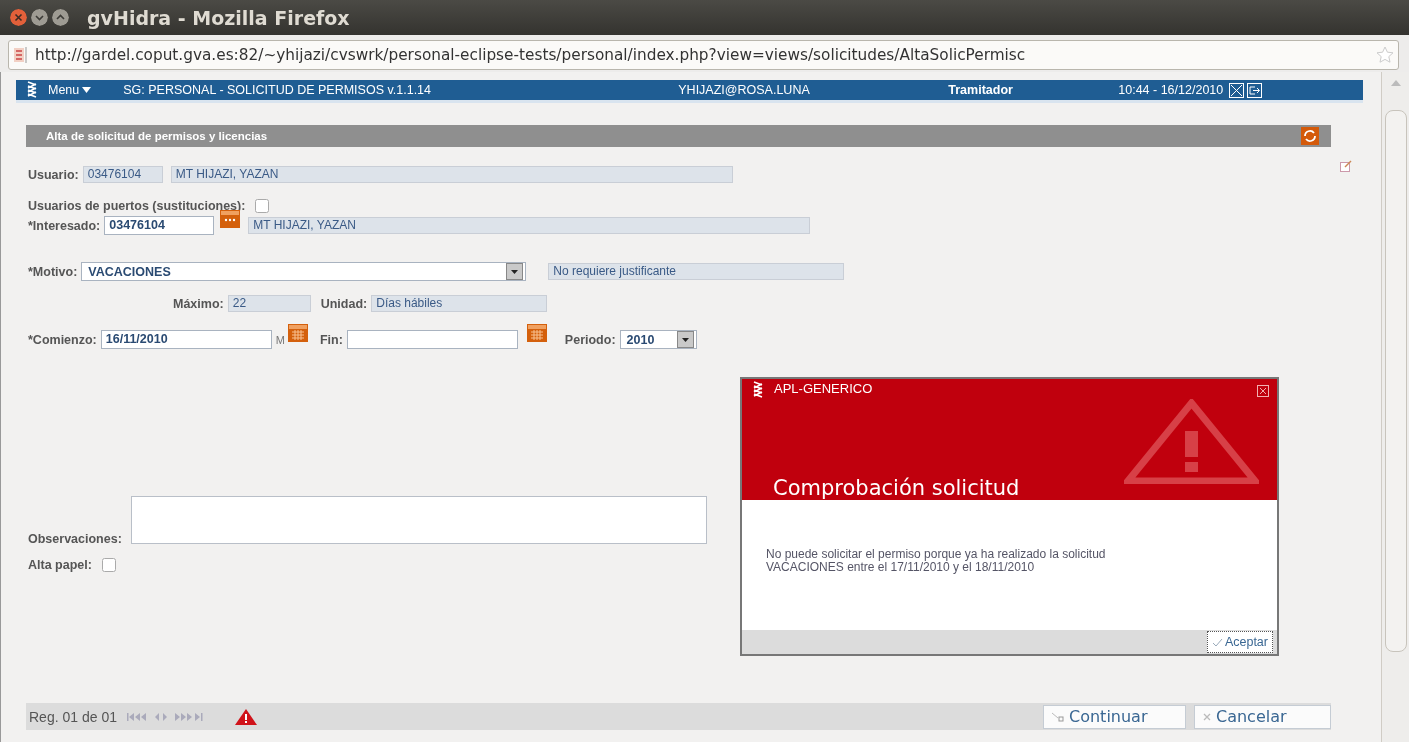 This screenshot has width=1409, height=742. What do you see at coordinates (459, 303) in the screenshot?
I see `read-only-field: Días hábiles` at bounding box center [459, 303].